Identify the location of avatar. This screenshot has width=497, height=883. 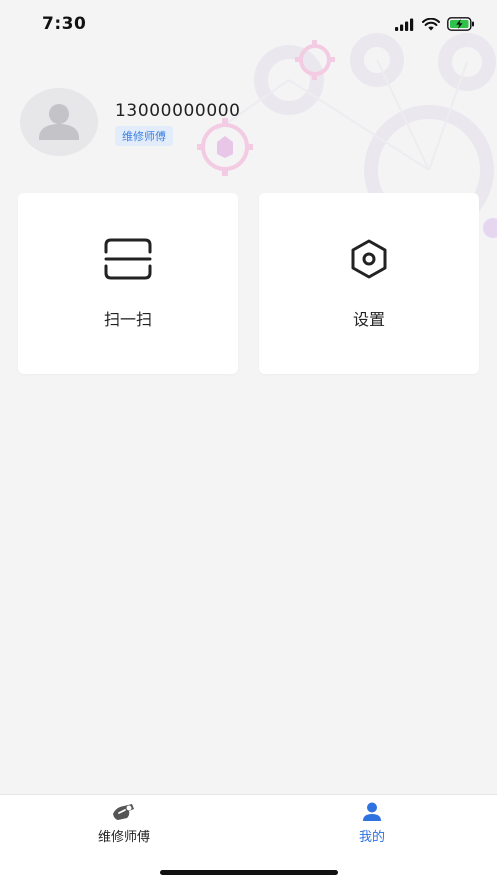
(59, 122).